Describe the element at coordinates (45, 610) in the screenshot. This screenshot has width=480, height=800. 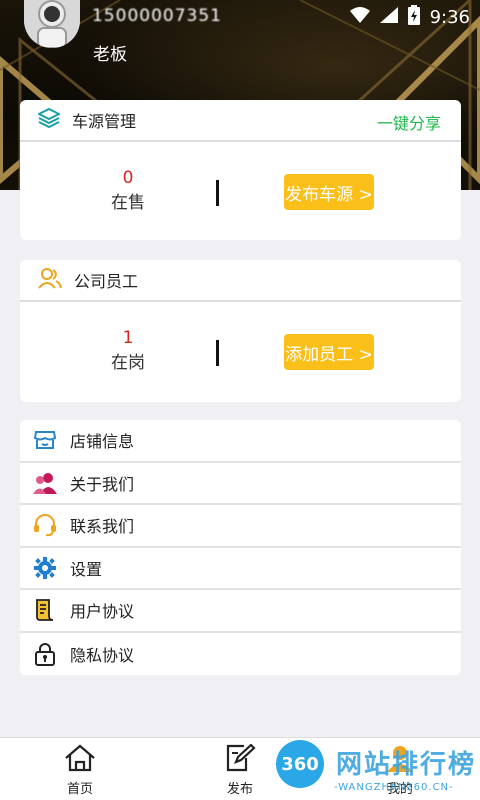
I see `document-icon` at that location.